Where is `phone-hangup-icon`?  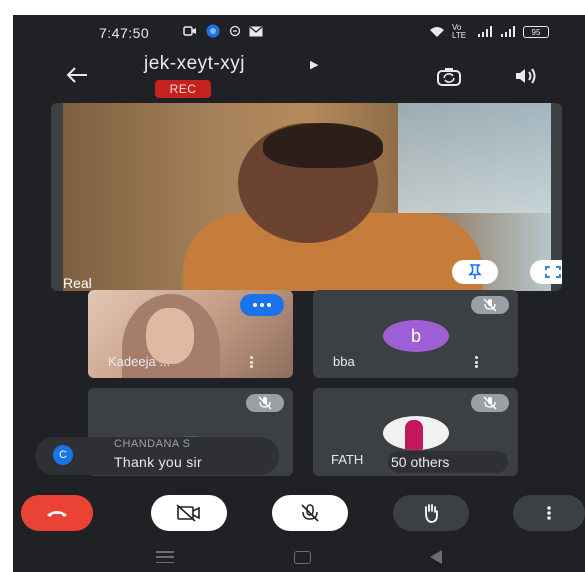 phone-hangup-icon is located at coordinates (57, 514).